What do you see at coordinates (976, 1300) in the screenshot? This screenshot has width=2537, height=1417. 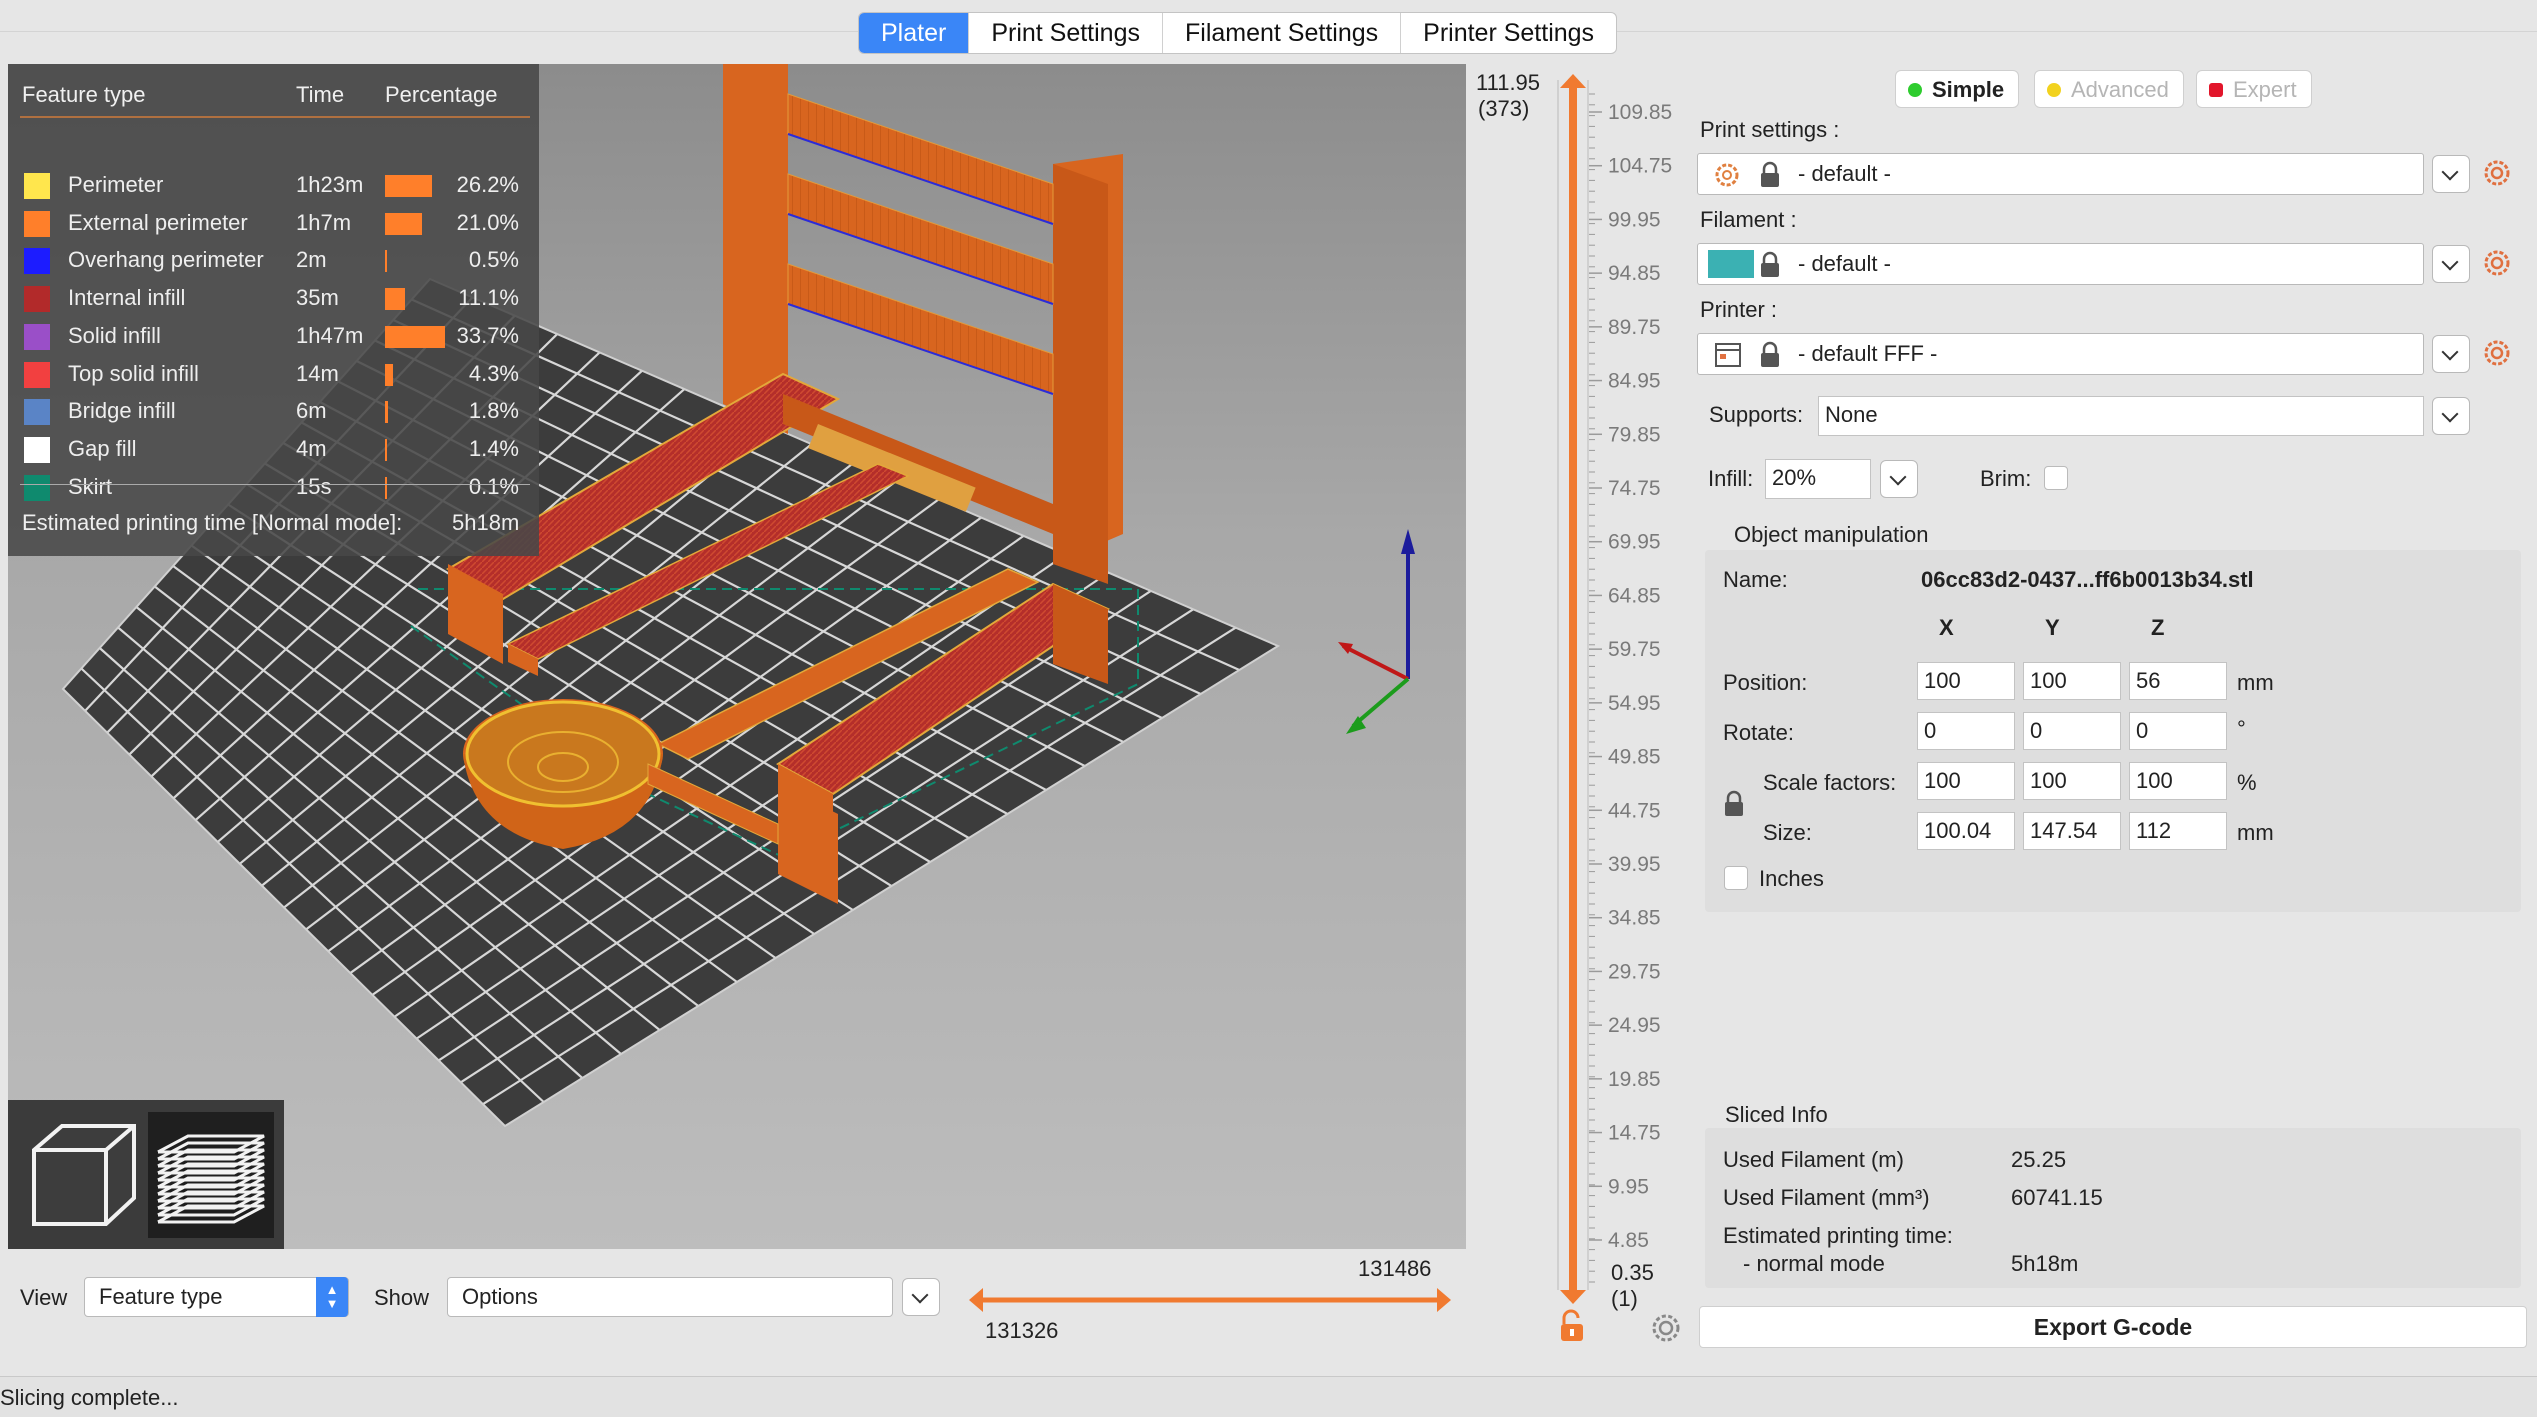 I see `h-slider-left-thumb` at bounding box center [976, 1300].